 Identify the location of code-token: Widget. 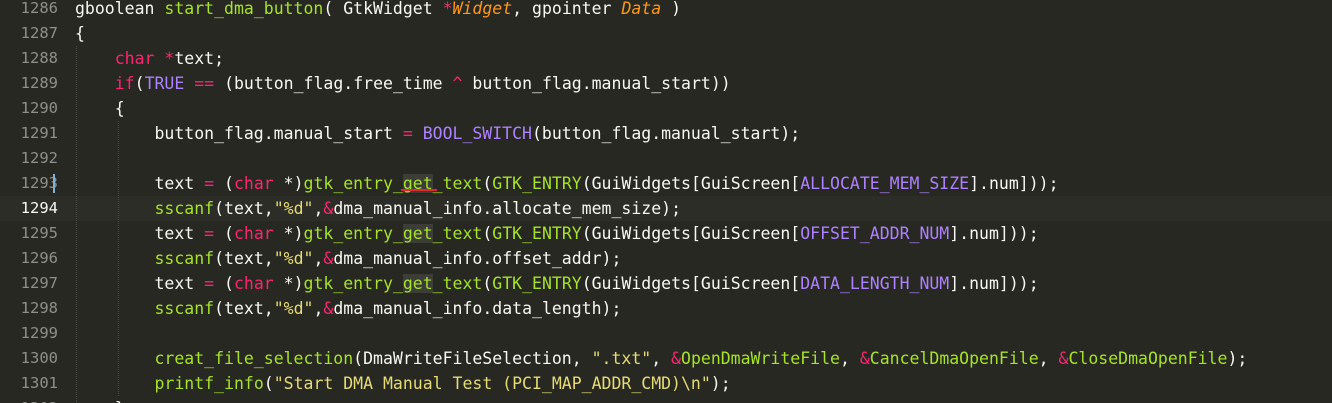
(482, 9).